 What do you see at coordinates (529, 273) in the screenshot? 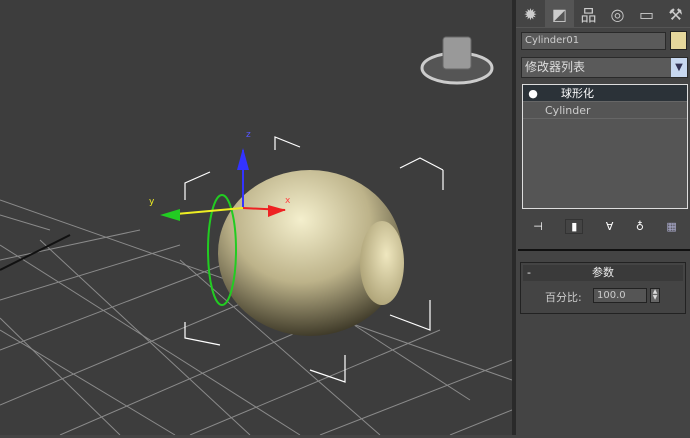
I see `collapse-icon: -` at bounding box center [529, 273].